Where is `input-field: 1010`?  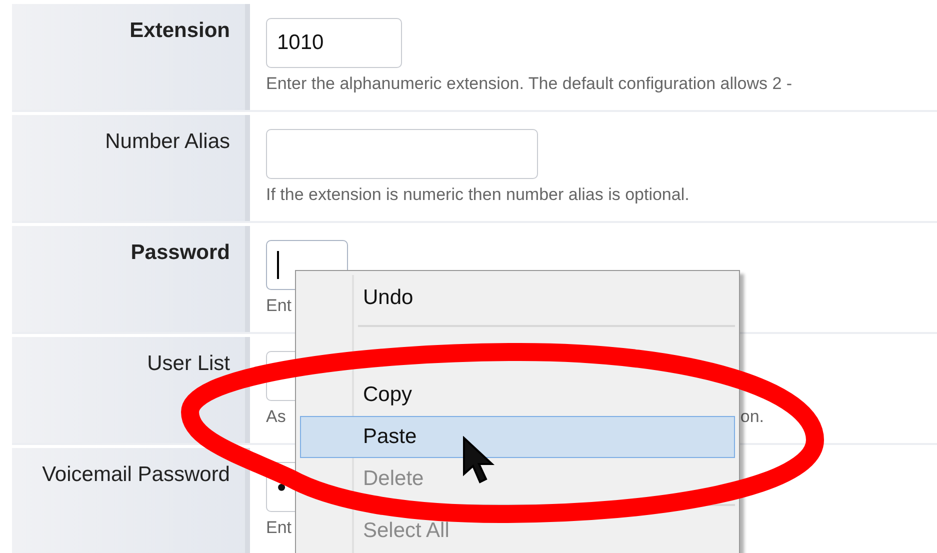
input-field: 1010 is located at coordinates (334, 43).